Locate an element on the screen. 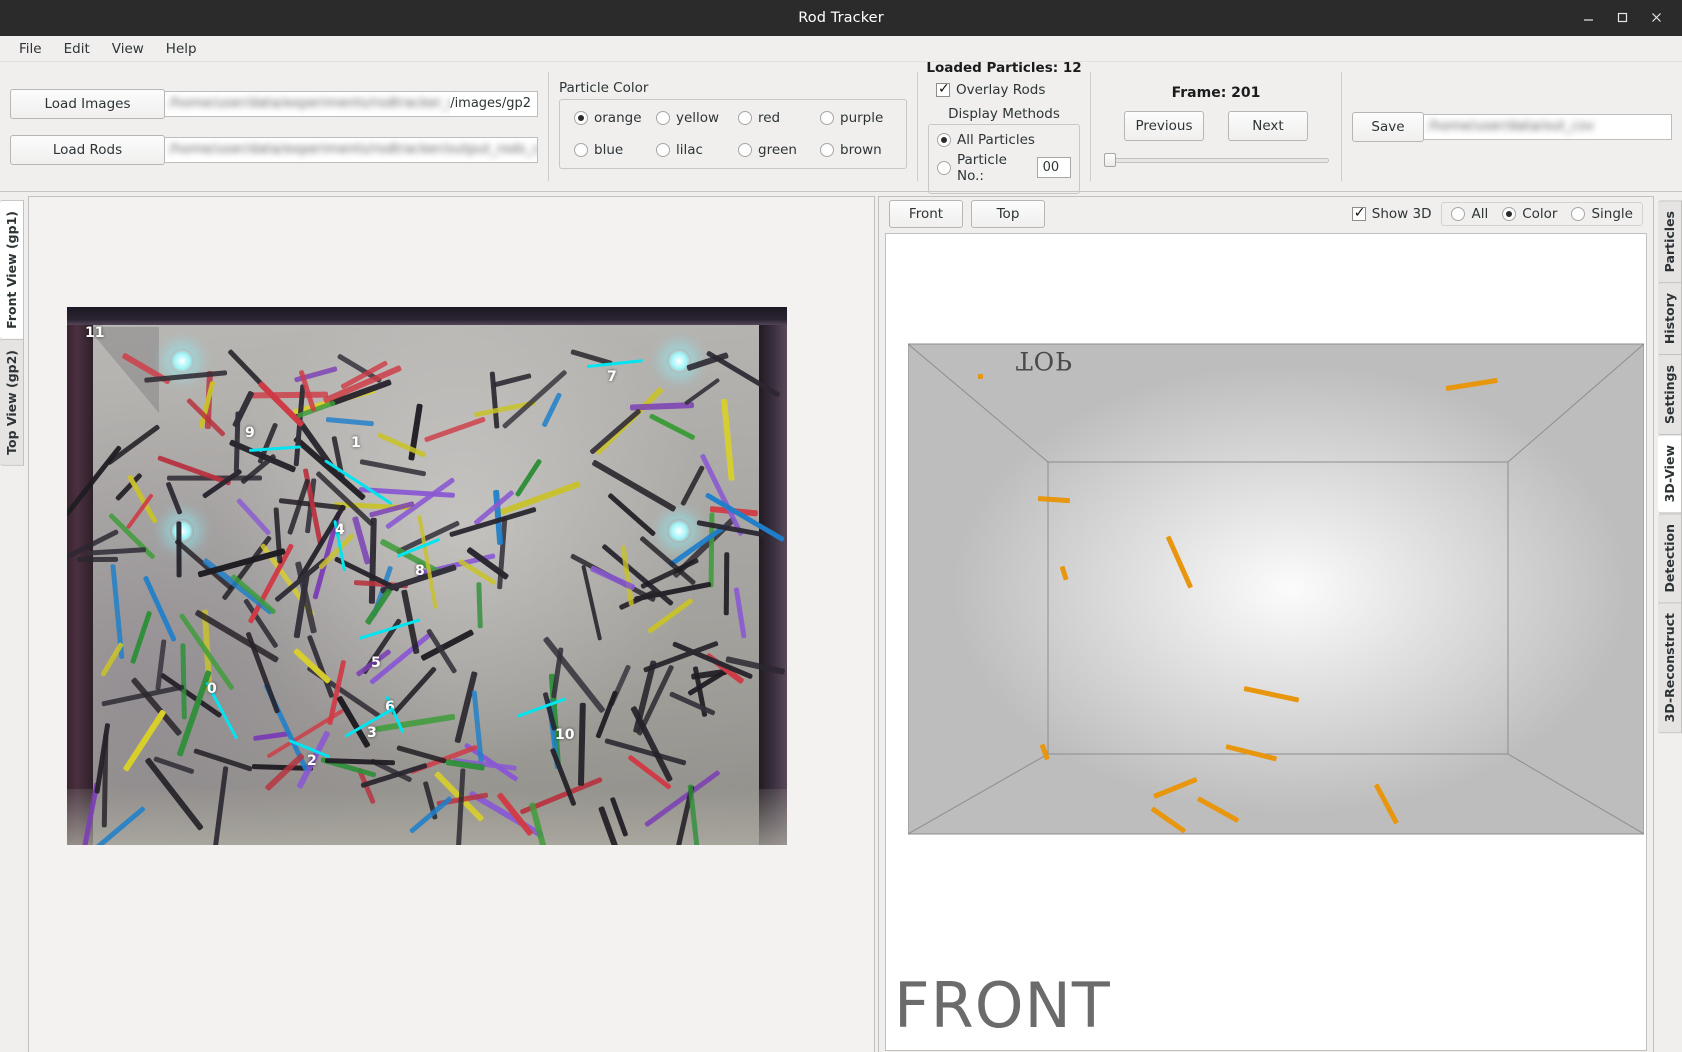 This screenshot has width=1682, height=1052. menu-edit: Edit is located at coordinates (77, 49).